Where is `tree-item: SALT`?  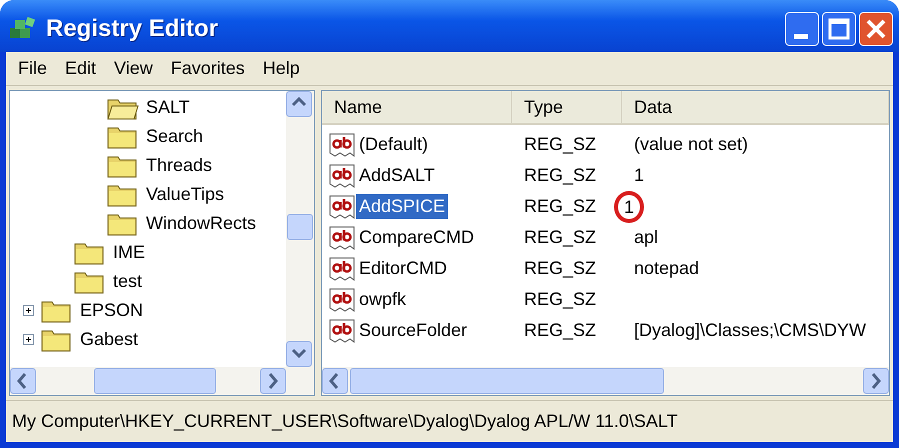 tree-item: SALT is located at coordinates (168, 107).